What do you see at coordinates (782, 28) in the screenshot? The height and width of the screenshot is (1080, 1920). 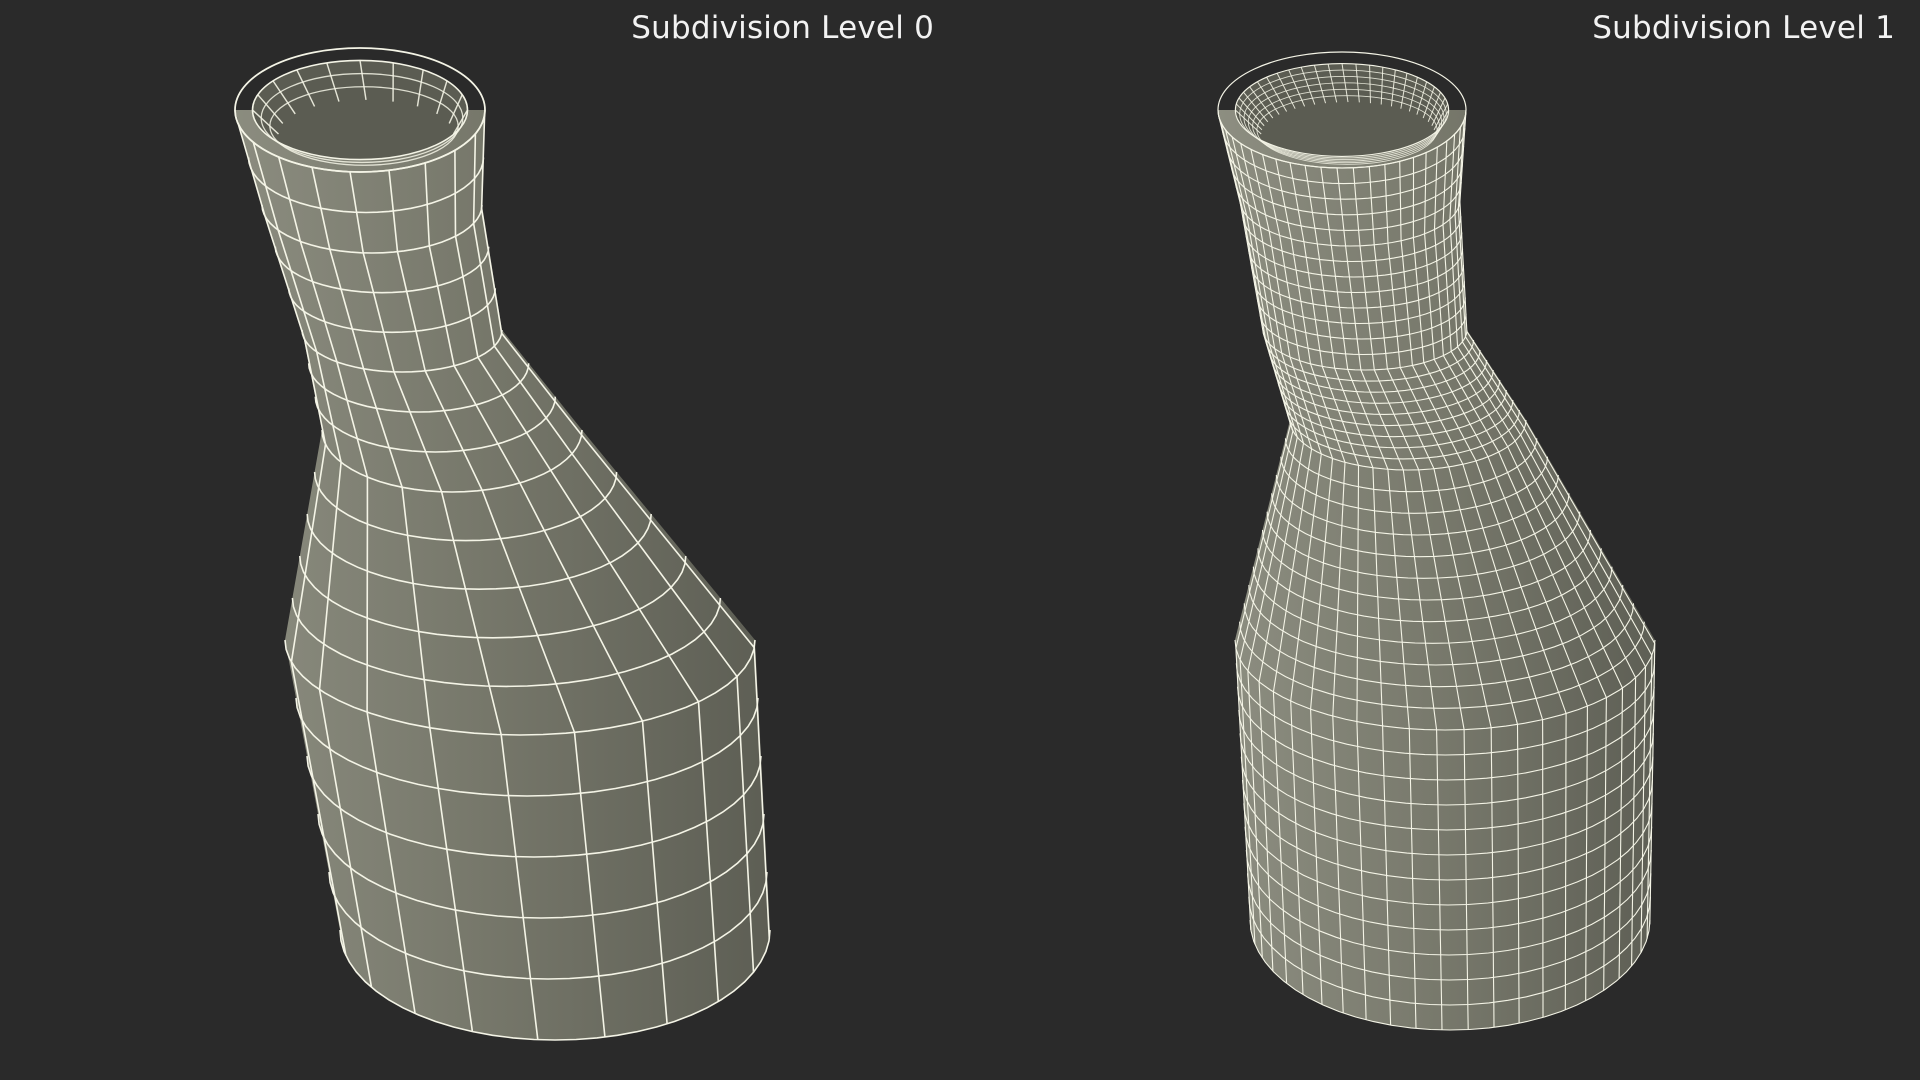 I see `viewport-label-left: Subdivision Level 0` at bounding box center [782, 28].